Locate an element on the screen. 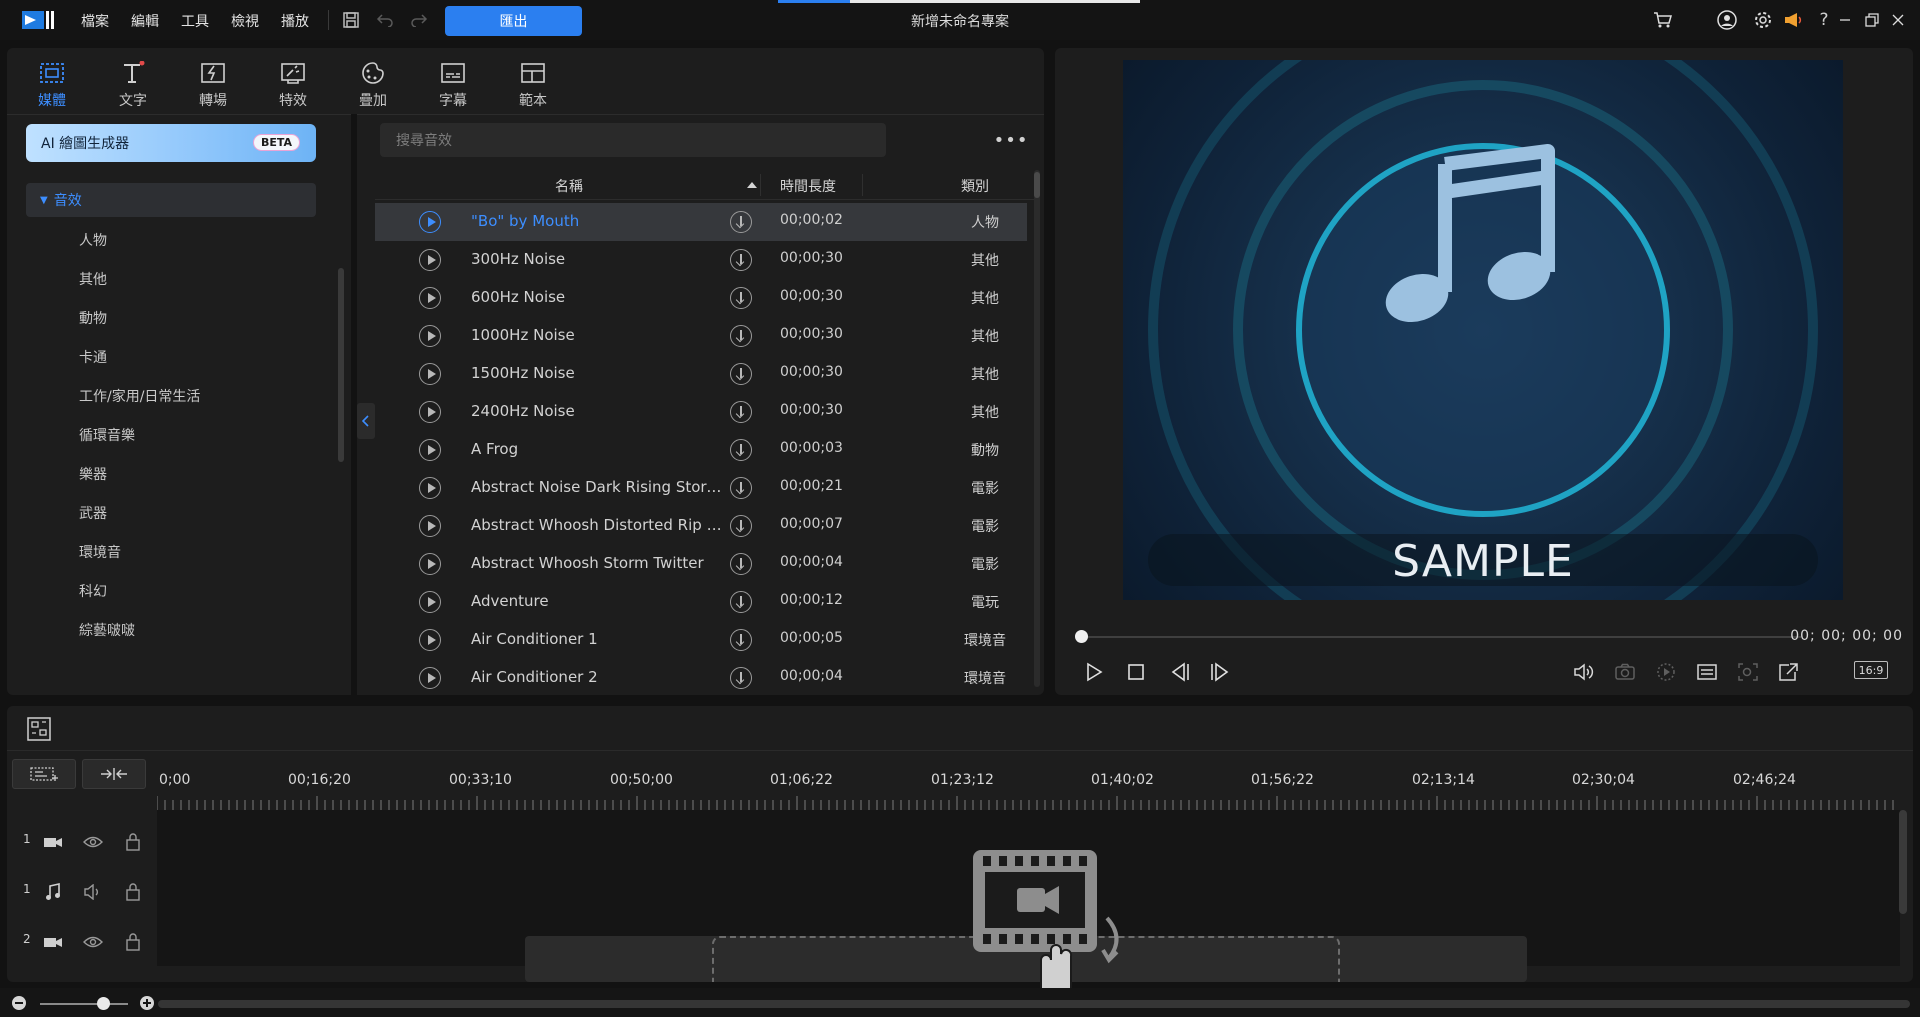 This screenshot has height=1017, width=1920. zoom-out-icon is located at coordinates (19, 1003).